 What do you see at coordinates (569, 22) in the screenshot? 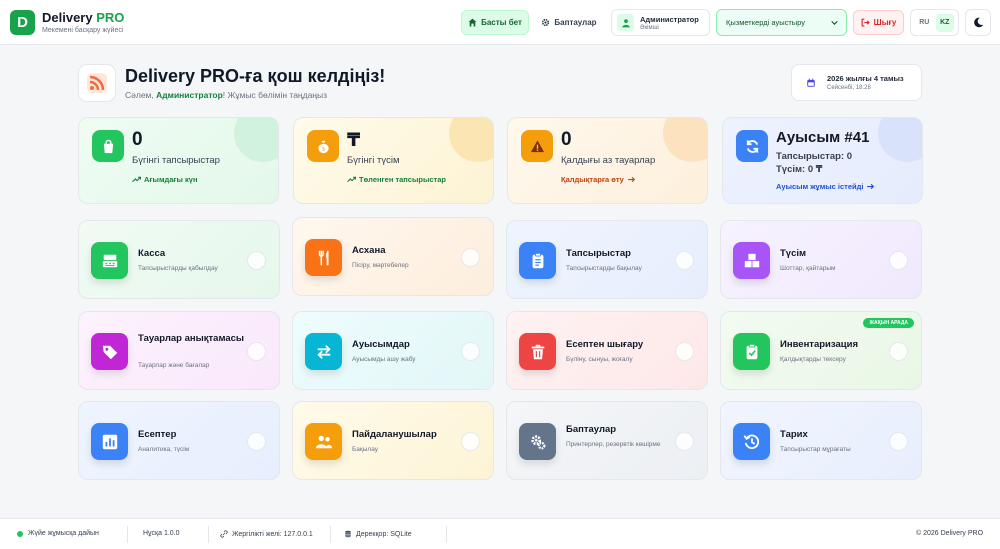
I see `settings-button: Баптаулар` at bounding box center [569, 22].